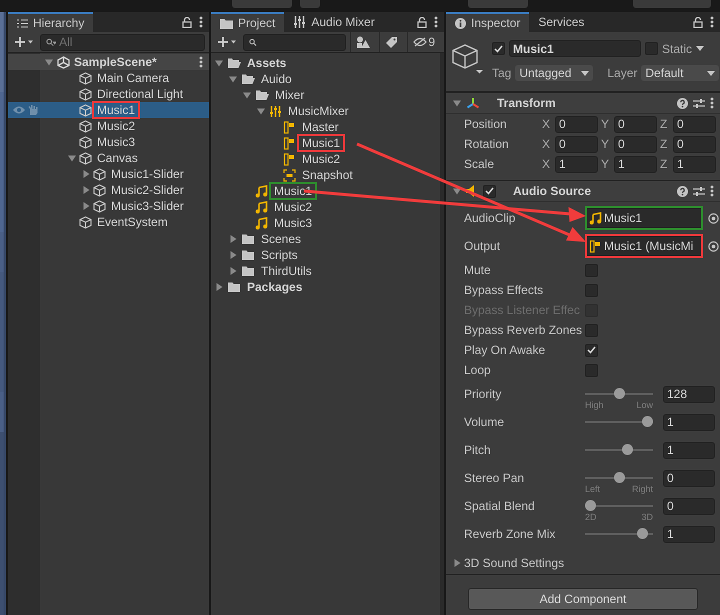  What do you see at coordinates (108, 174) in the screenshot?
I see `tree-row: Music1-Slider` at bounding box center [108, 174].